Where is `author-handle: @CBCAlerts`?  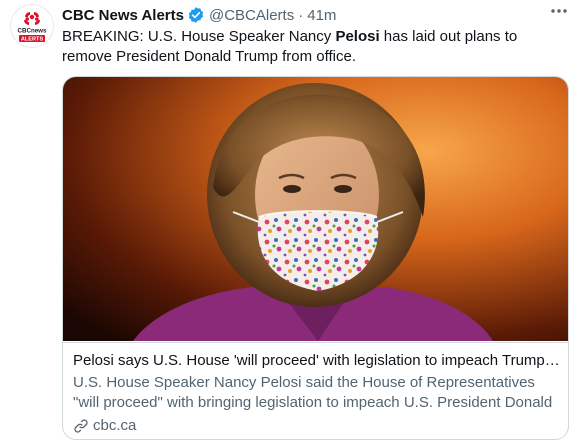 author-handle: @CBCAlerts is located at coordinates (251, 15).